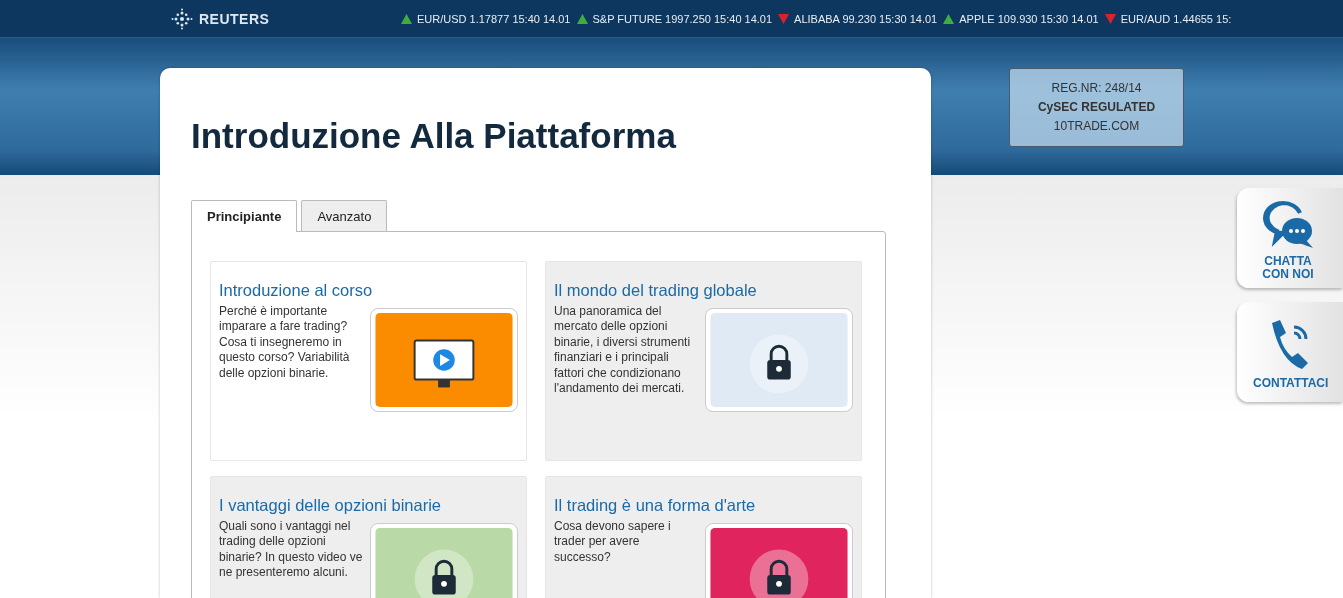  I want to click on chat-bubbles-icon, so click(1288, 224).